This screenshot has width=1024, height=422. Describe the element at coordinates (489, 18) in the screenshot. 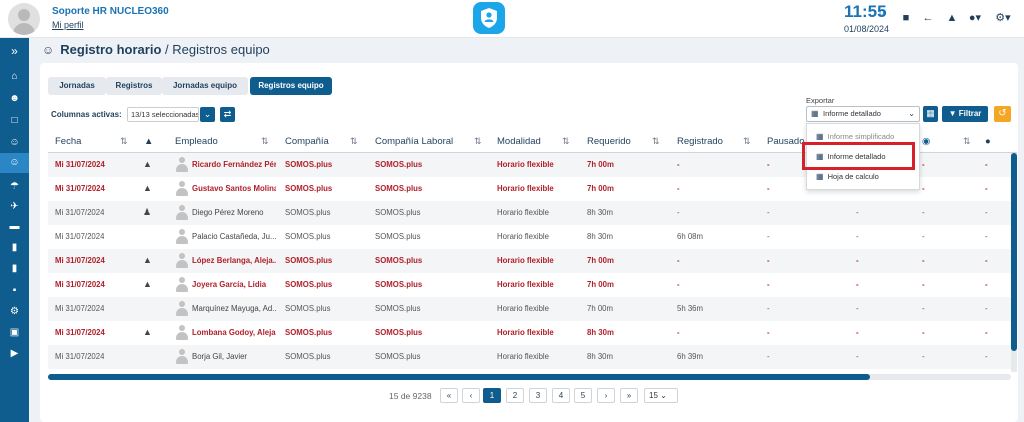

I see `app-logo` at that location.